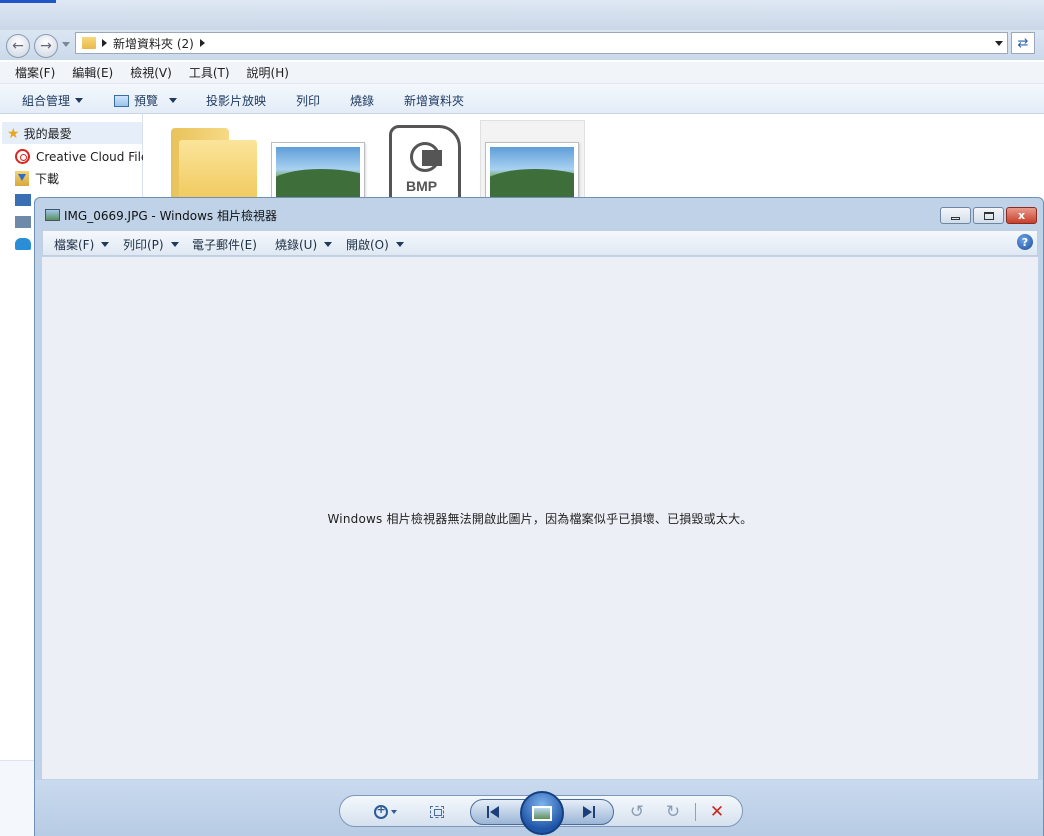  I want to click on recent-pages-dropdown-icon, so click(66, 44).